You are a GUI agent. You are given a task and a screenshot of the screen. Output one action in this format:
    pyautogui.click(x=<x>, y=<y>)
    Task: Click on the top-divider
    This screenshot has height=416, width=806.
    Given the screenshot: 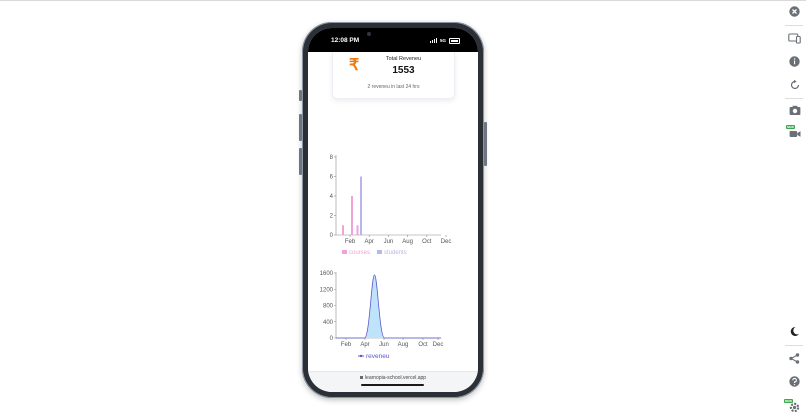 What is the action you would take?
    pyautogui.click(x=403, y=0)
    